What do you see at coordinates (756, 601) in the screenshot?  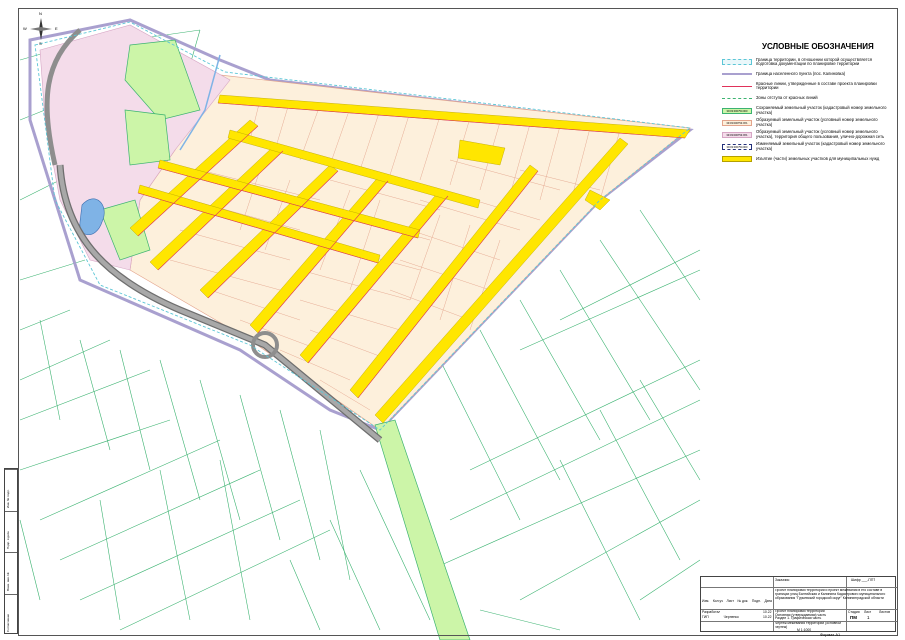 I see `stamp-col-header: Подп.` at bounding box center [756, 601].